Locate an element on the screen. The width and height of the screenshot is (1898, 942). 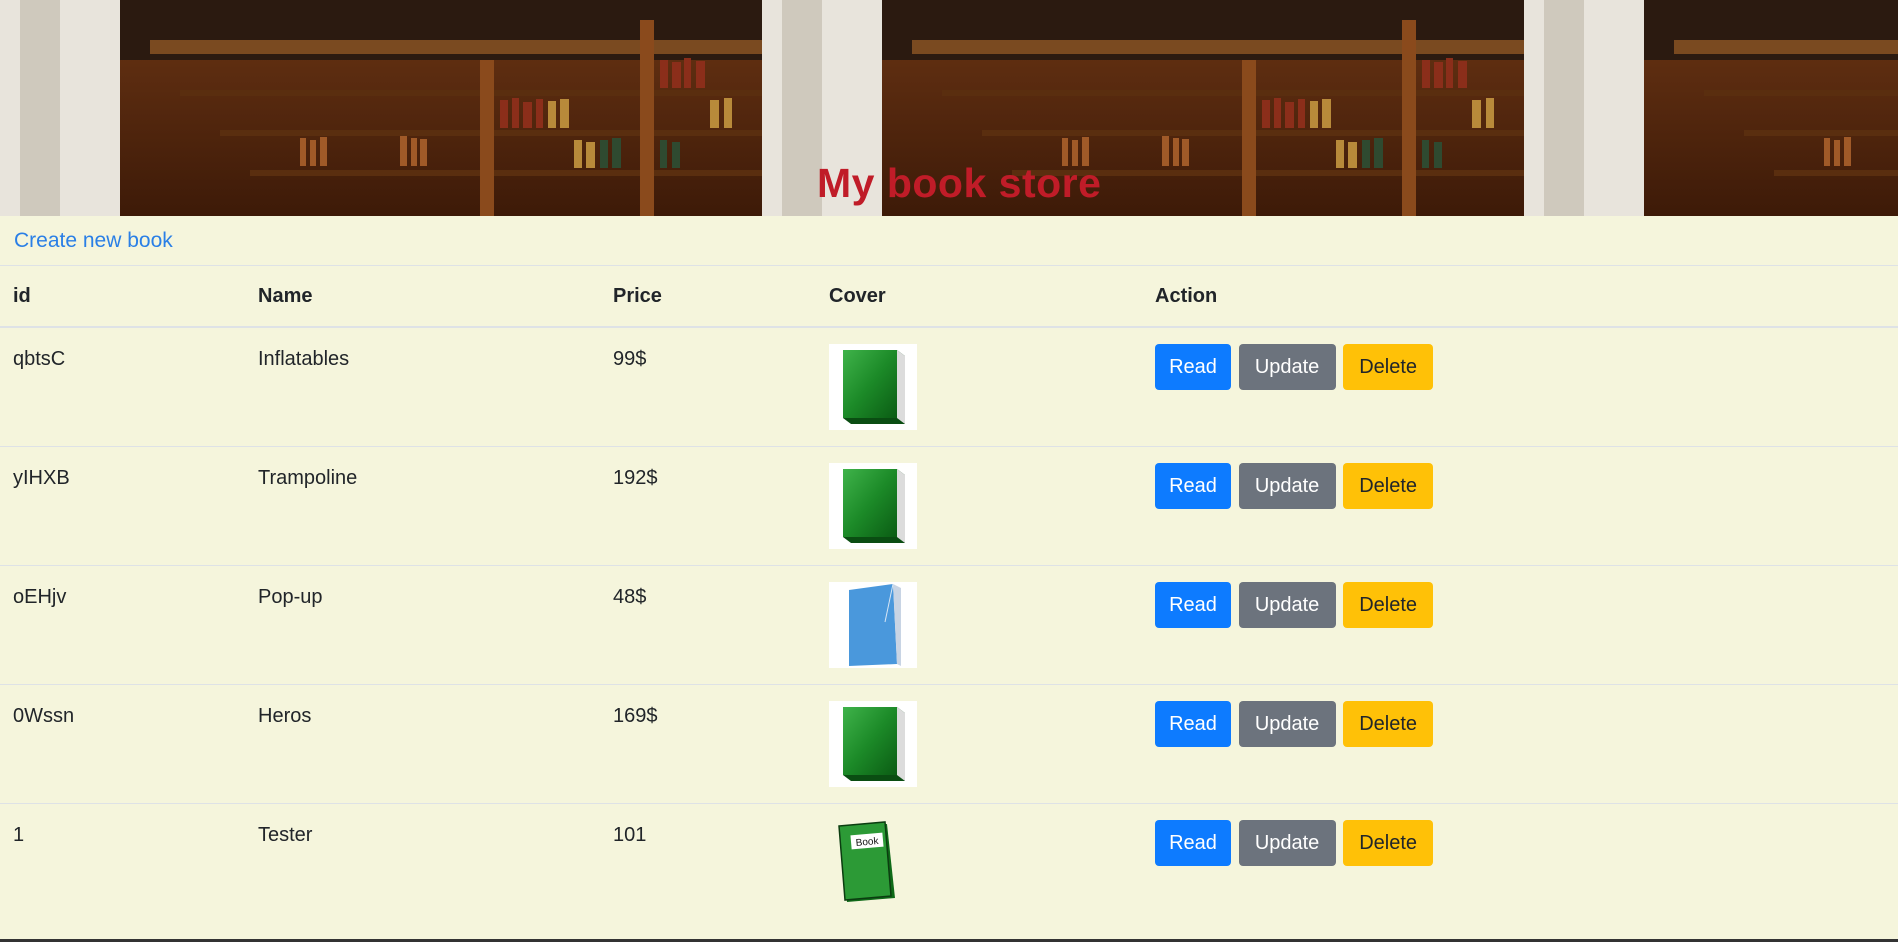
book-id: yIHXB is located at coordinates (122, 505).